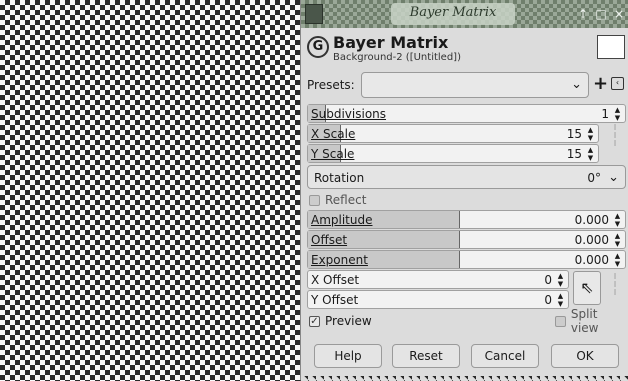 This screenshot has height=381, width=628. What do you see at coordinates (615, 285) in the screenshot?
I see `offset-chain-link-icon: ⁝ ⁝ ⁝` at bounding box center [615, 285].